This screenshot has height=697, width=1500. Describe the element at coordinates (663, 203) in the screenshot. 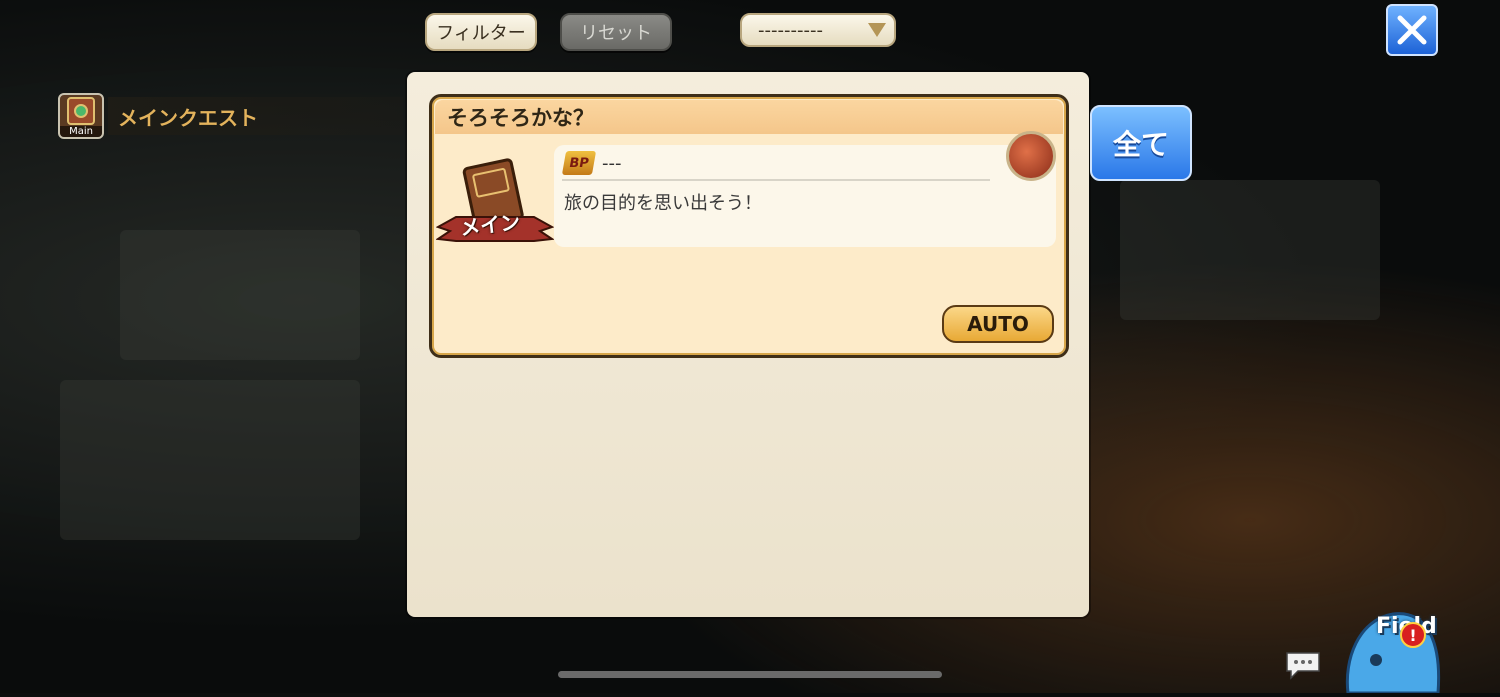

I see `quest-description: 旅の目的を思い出そう！` at that location.